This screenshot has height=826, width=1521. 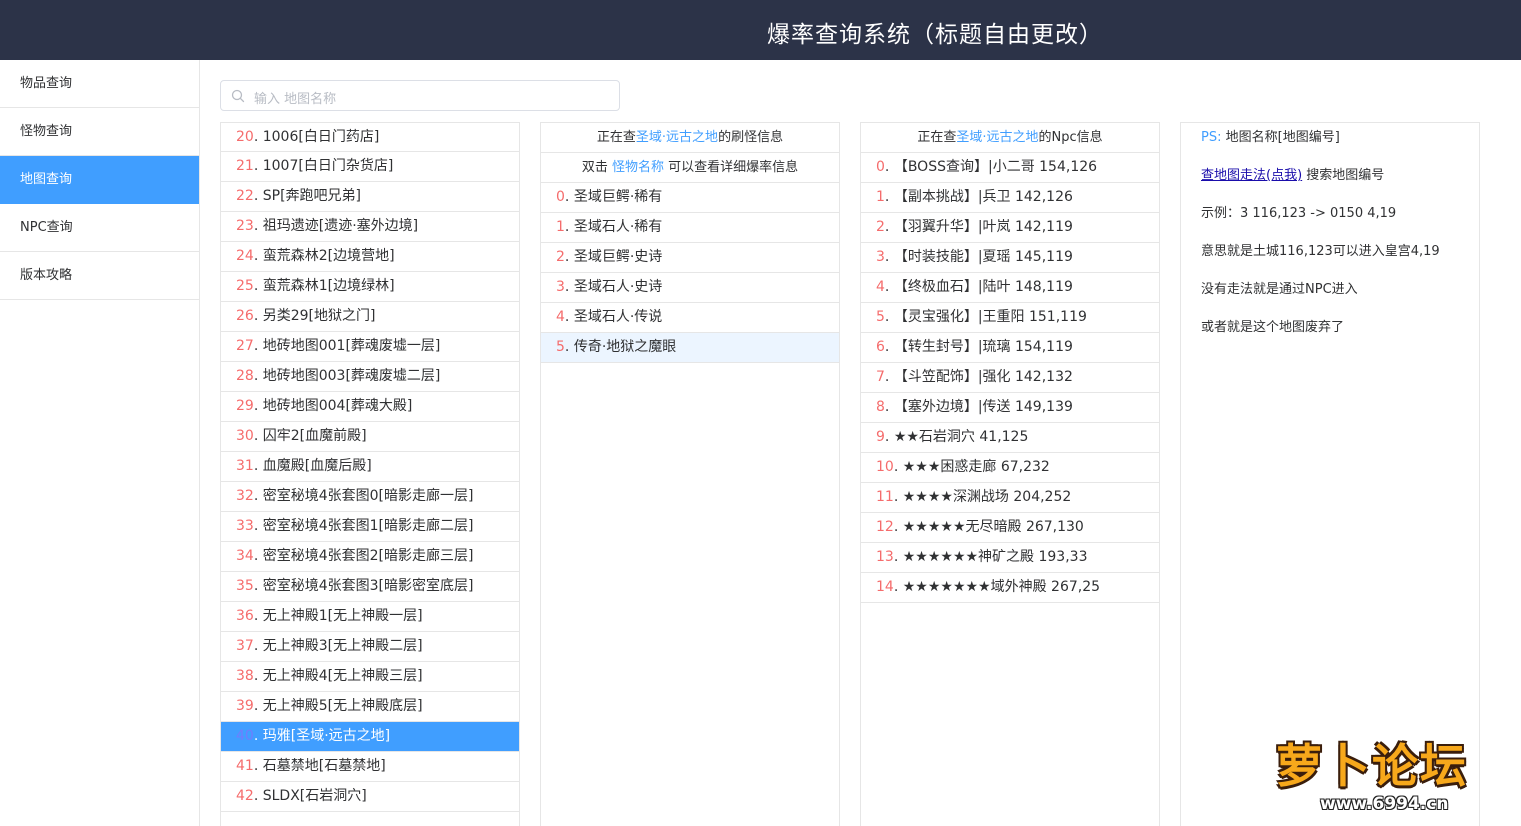 What do you see at coordinates (420, 95) in the screenshot?
I see `search-input: 输入 地图名称` at bounding box center [420, 95].